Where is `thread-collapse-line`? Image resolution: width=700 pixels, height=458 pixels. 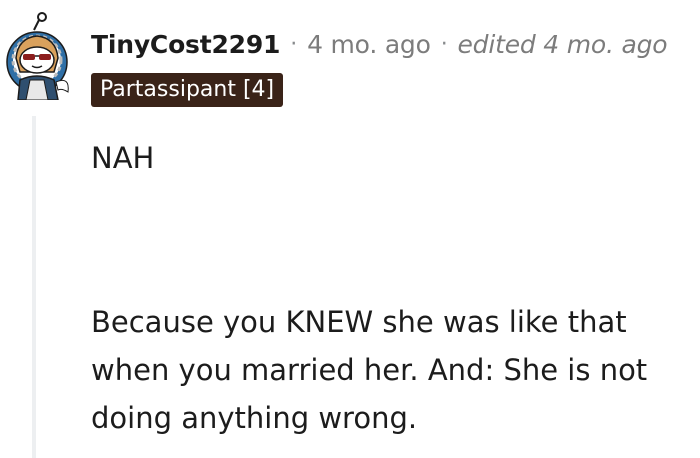 thread-collapse-line is located at coordinates (34, 287).